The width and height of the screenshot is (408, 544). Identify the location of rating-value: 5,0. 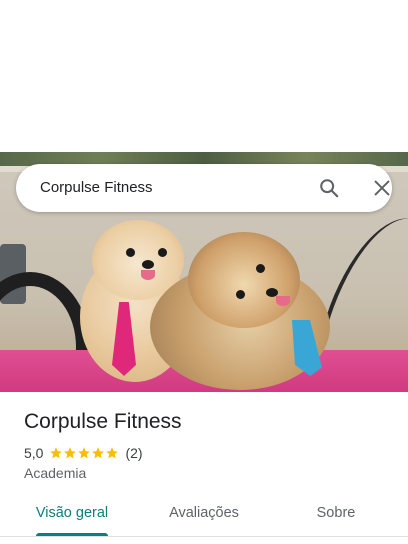
(34, 453).